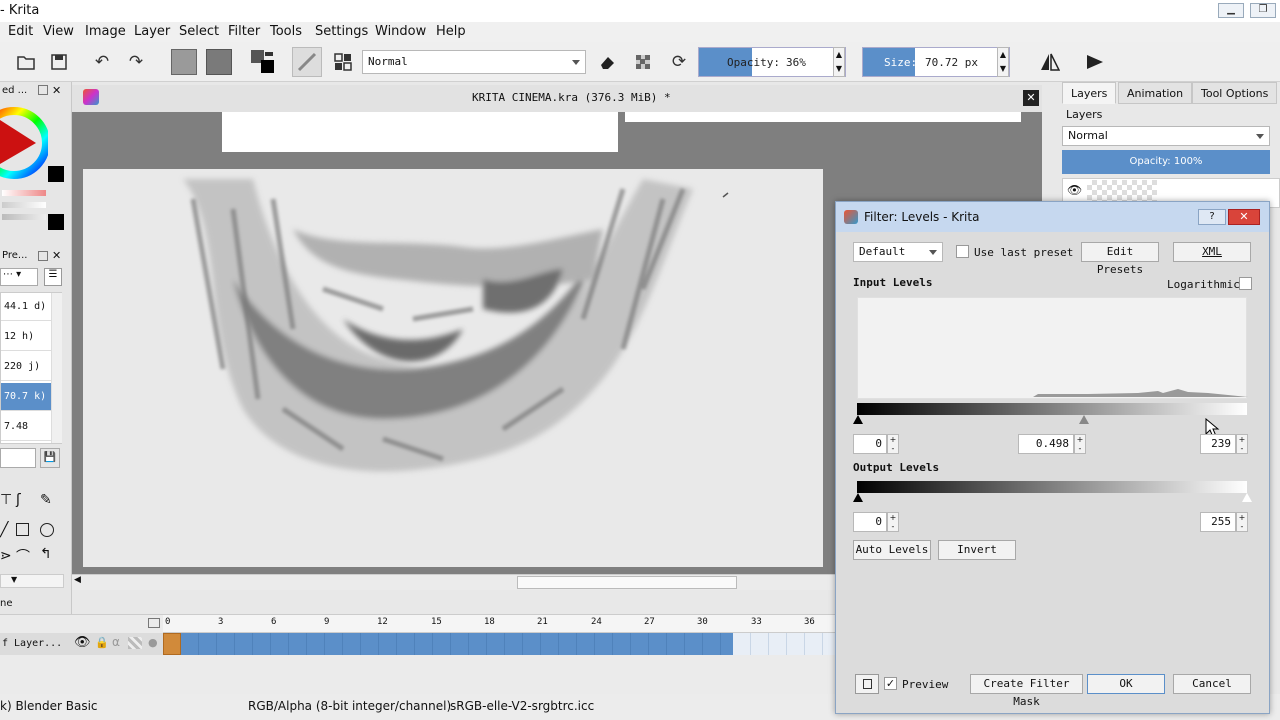 Image resolution: width=1280 pixels, height=720 pixels. What do you see at coordinates (4, 530) in the screenshot?
I see `line-tool-icon: ╱` at bounding box center [4, 530].